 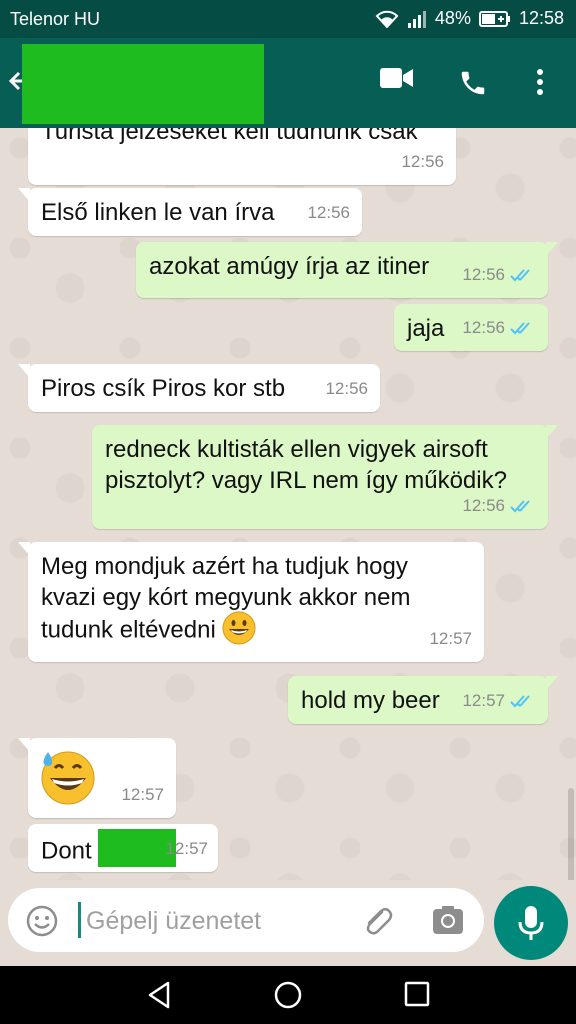 What do you see at coordinates (540, 82) in the screenshot?
I see `more-options-icon` at bounding box center [540, 82].